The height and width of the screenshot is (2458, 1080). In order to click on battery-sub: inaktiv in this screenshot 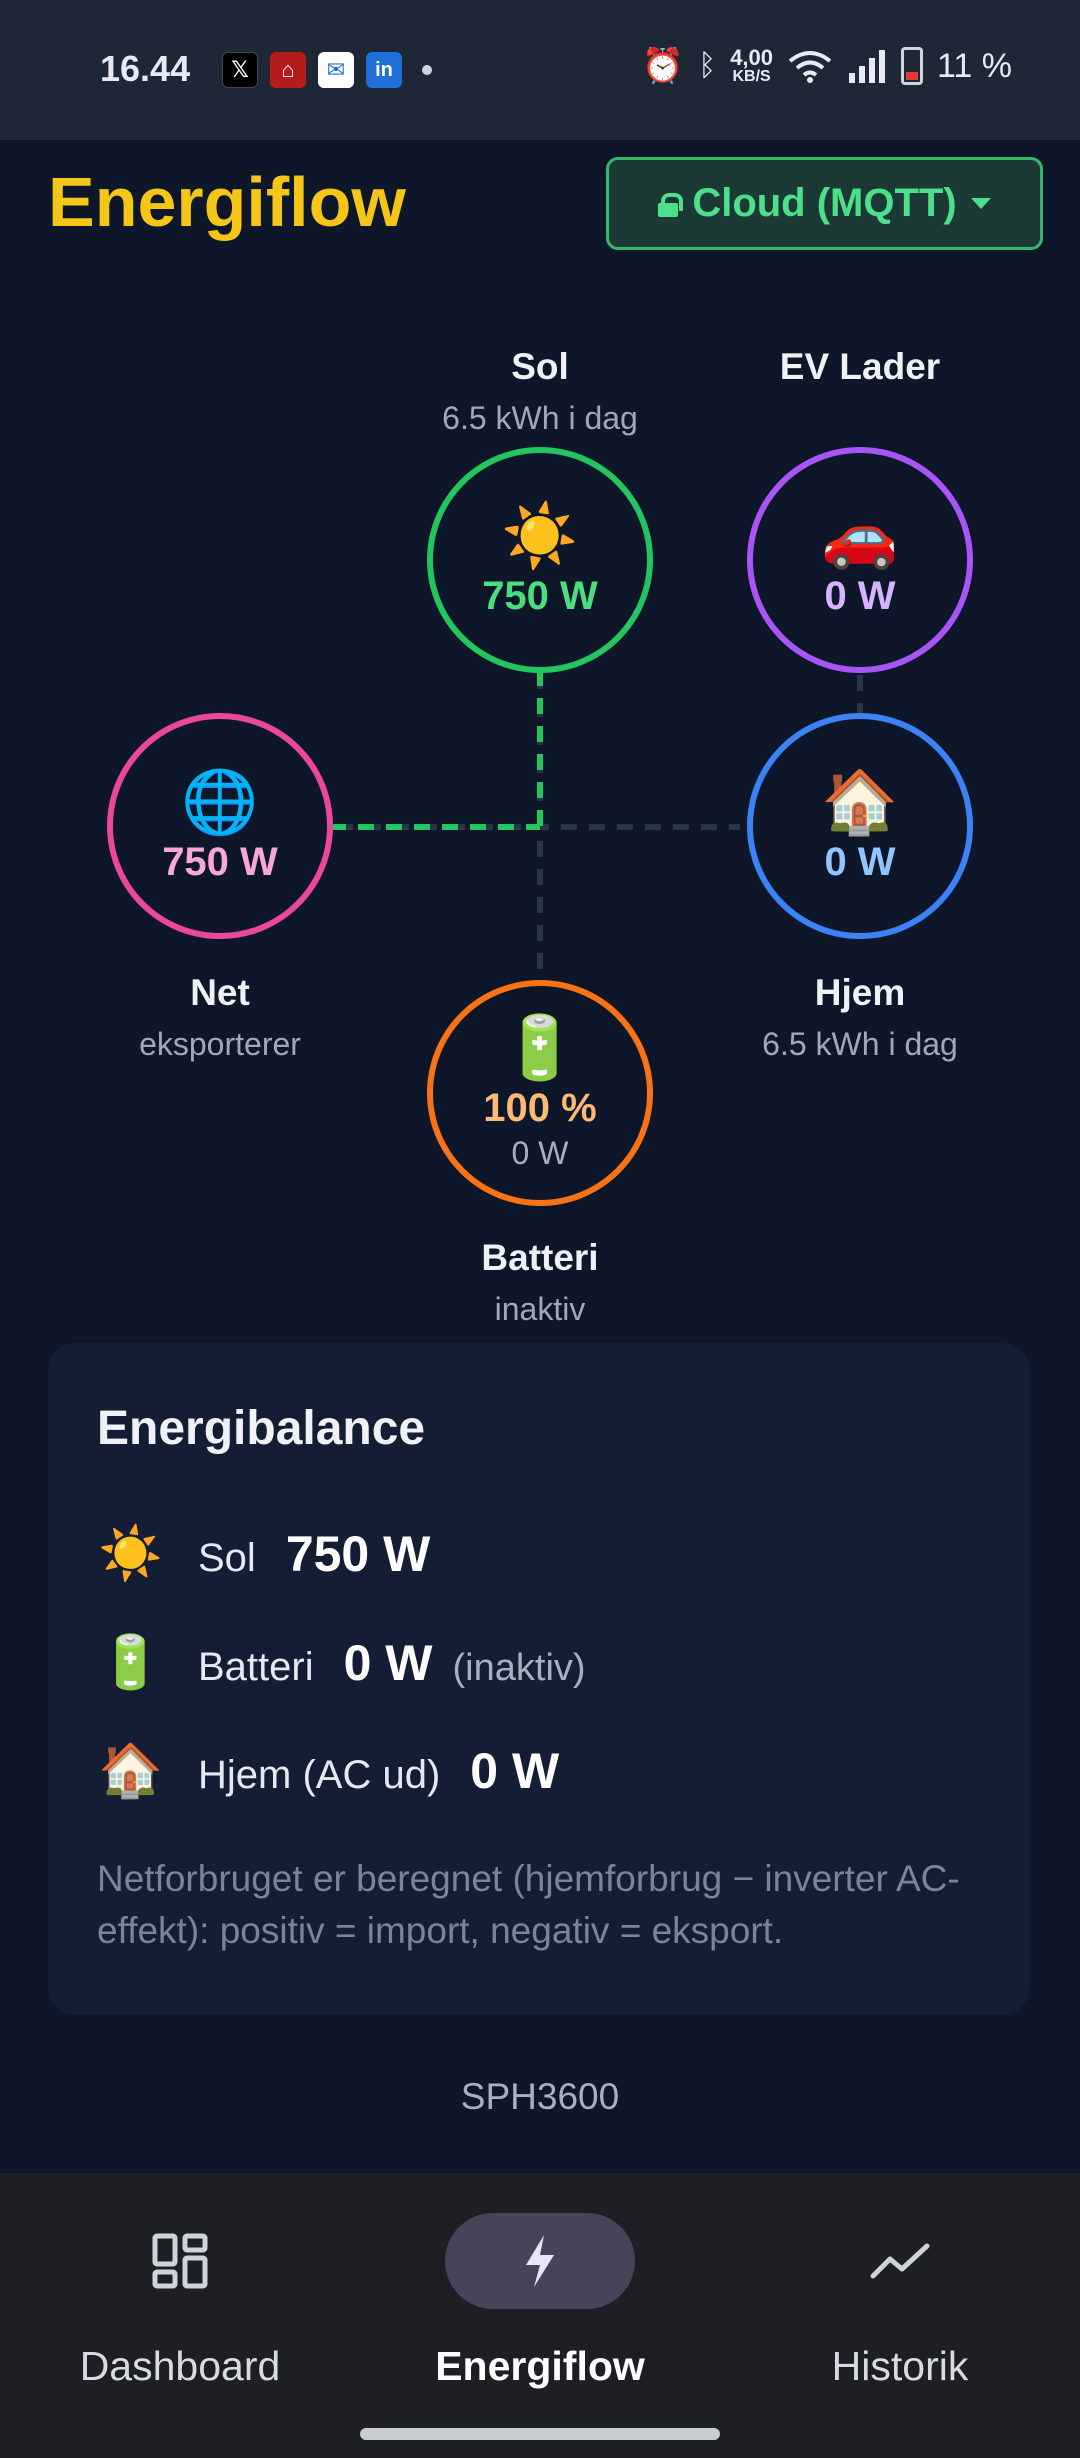, I will do `click(540, 1309)`.